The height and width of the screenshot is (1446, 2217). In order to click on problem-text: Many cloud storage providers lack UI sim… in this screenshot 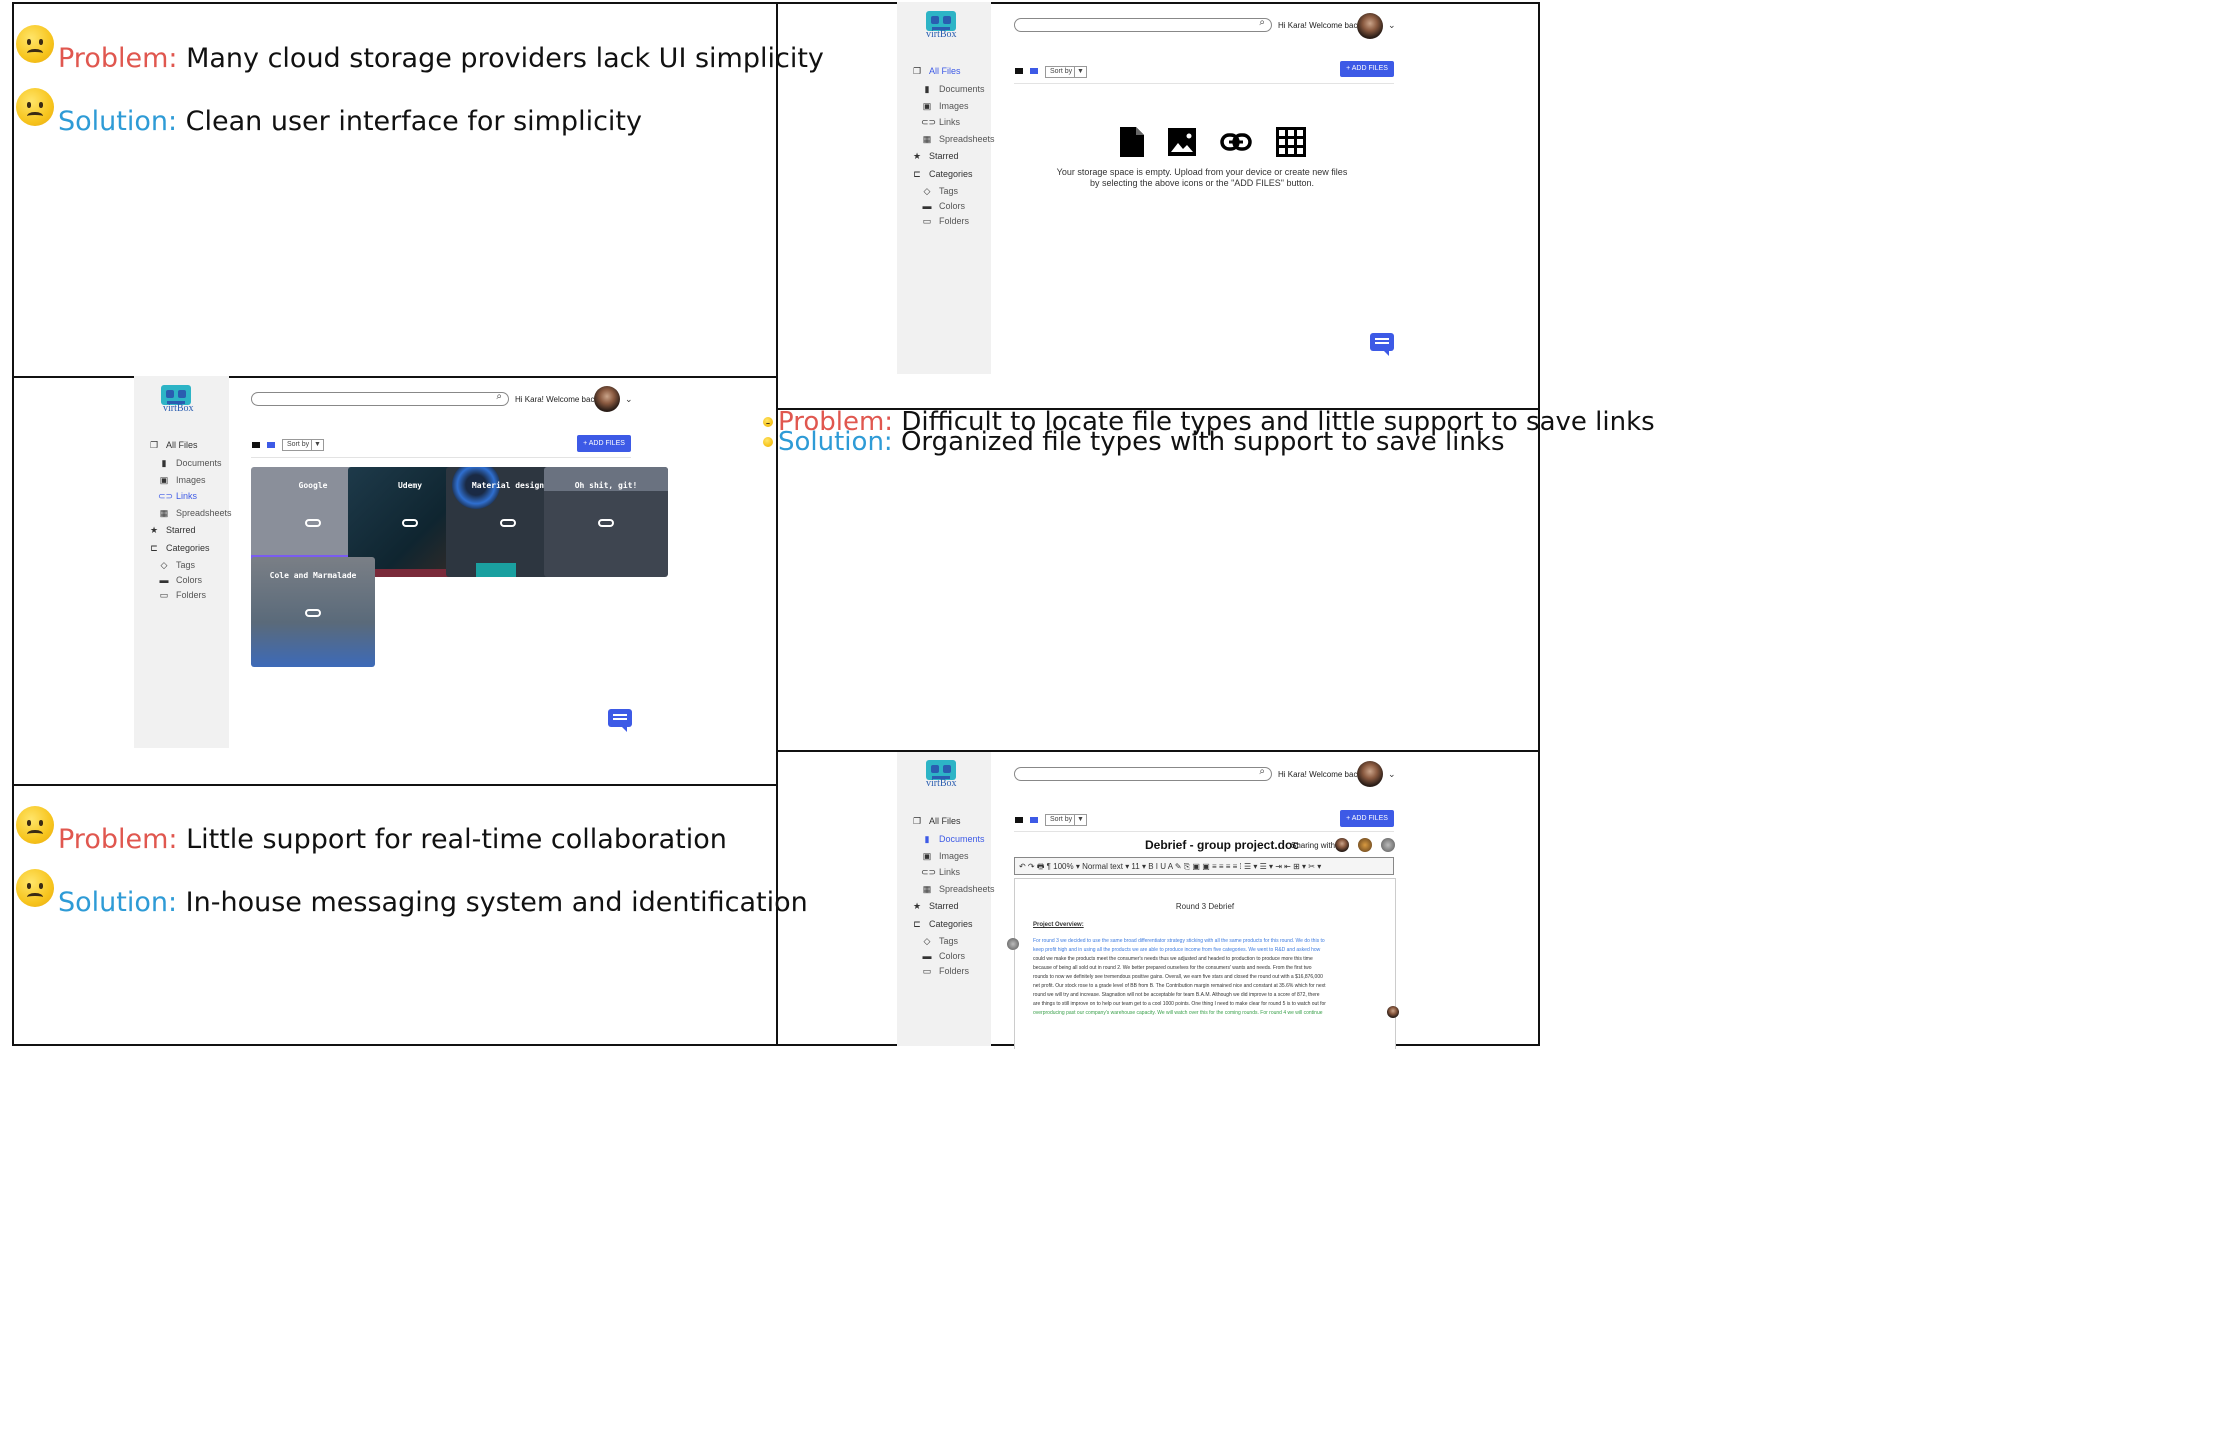, I will do `click(500, 58)`.